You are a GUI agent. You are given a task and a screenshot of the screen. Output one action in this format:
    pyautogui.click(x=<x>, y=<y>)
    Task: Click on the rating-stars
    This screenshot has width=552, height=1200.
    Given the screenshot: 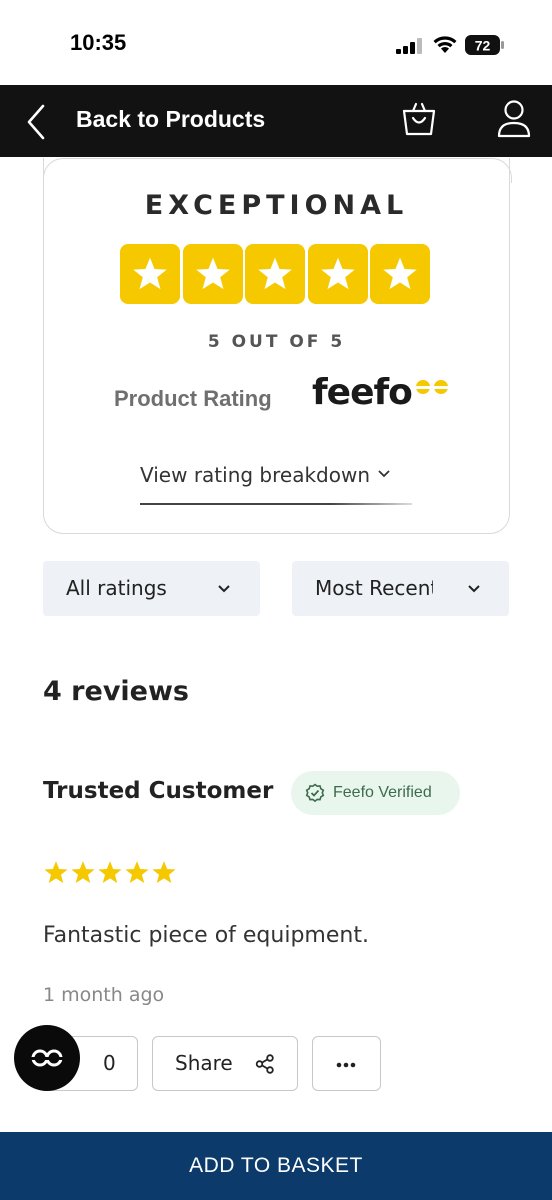 What is the action you would take?
    pyautogui.click(x=275, y=274)
    